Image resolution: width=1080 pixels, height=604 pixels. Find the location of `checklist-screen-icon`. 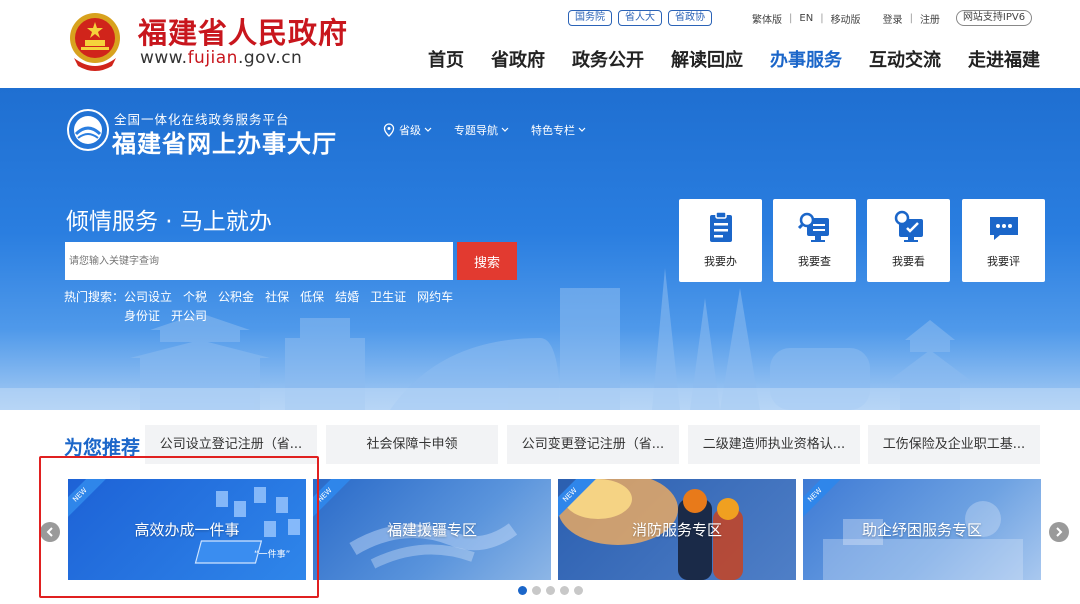

checklist-screen-icon is located at coordinates (908, 226).